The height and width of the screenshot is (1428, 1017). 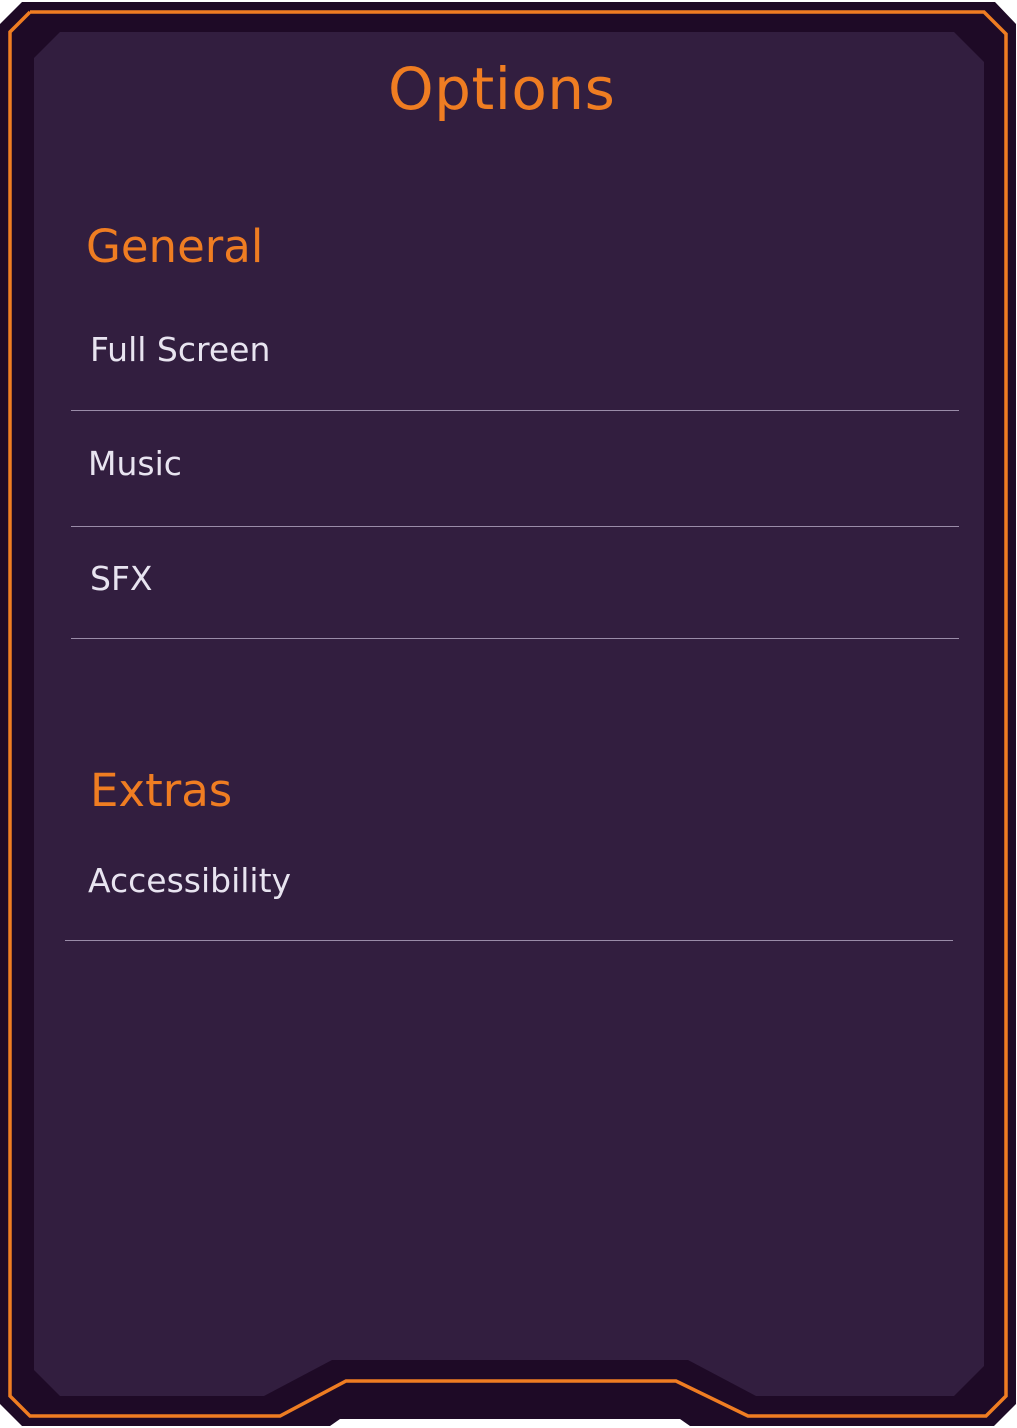 I want to click on divider-full-screen, so click(x=515, y=410).